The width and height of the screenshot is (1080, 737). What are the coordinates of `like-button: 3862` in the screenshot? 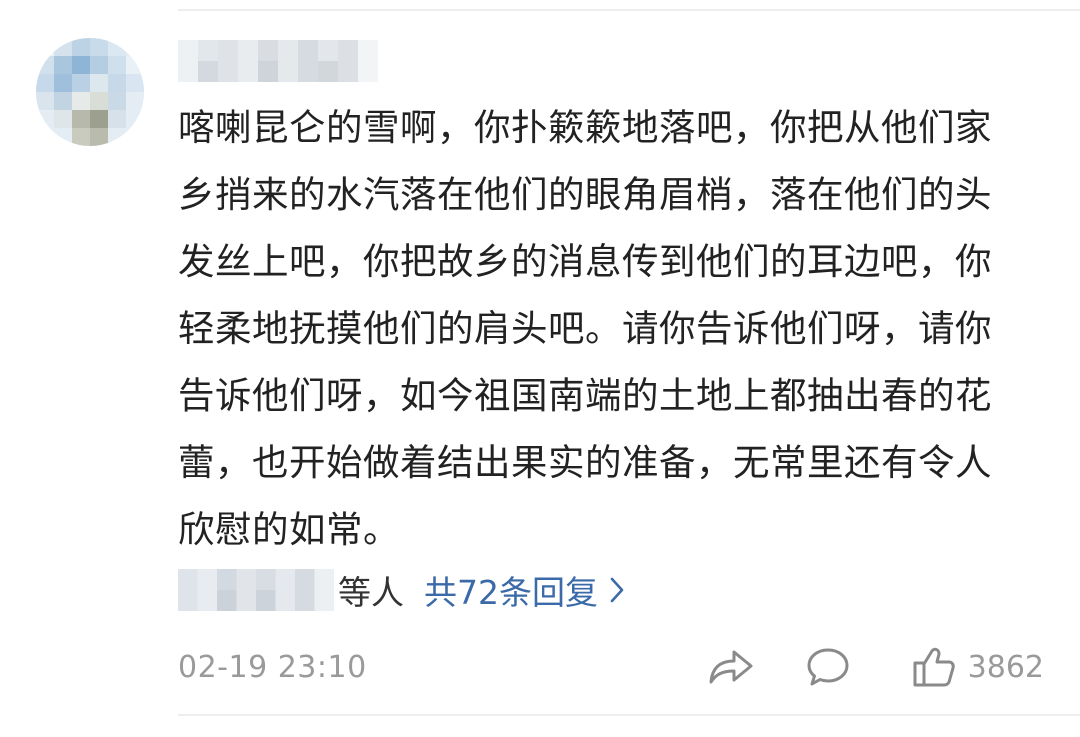 It's located at (978, 667).